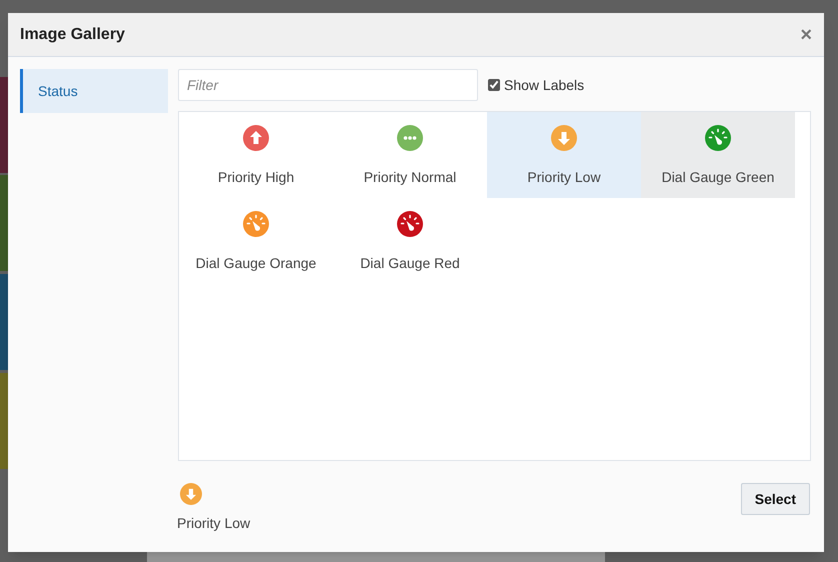 The width and height of the screenshot is (838, 562). What do you see at coordinates (564, 177) in the screenshot?
I see `image-label: Priority Low` at bounding box center [564, 177].